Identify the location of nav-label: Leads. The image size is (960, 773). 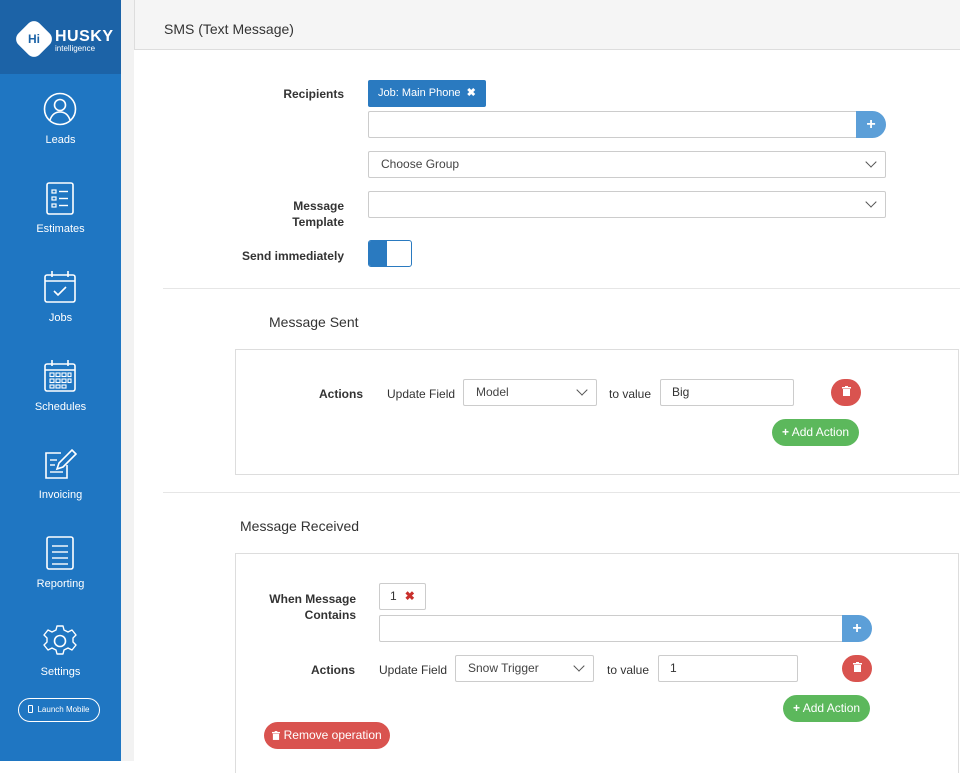
(60, 140).